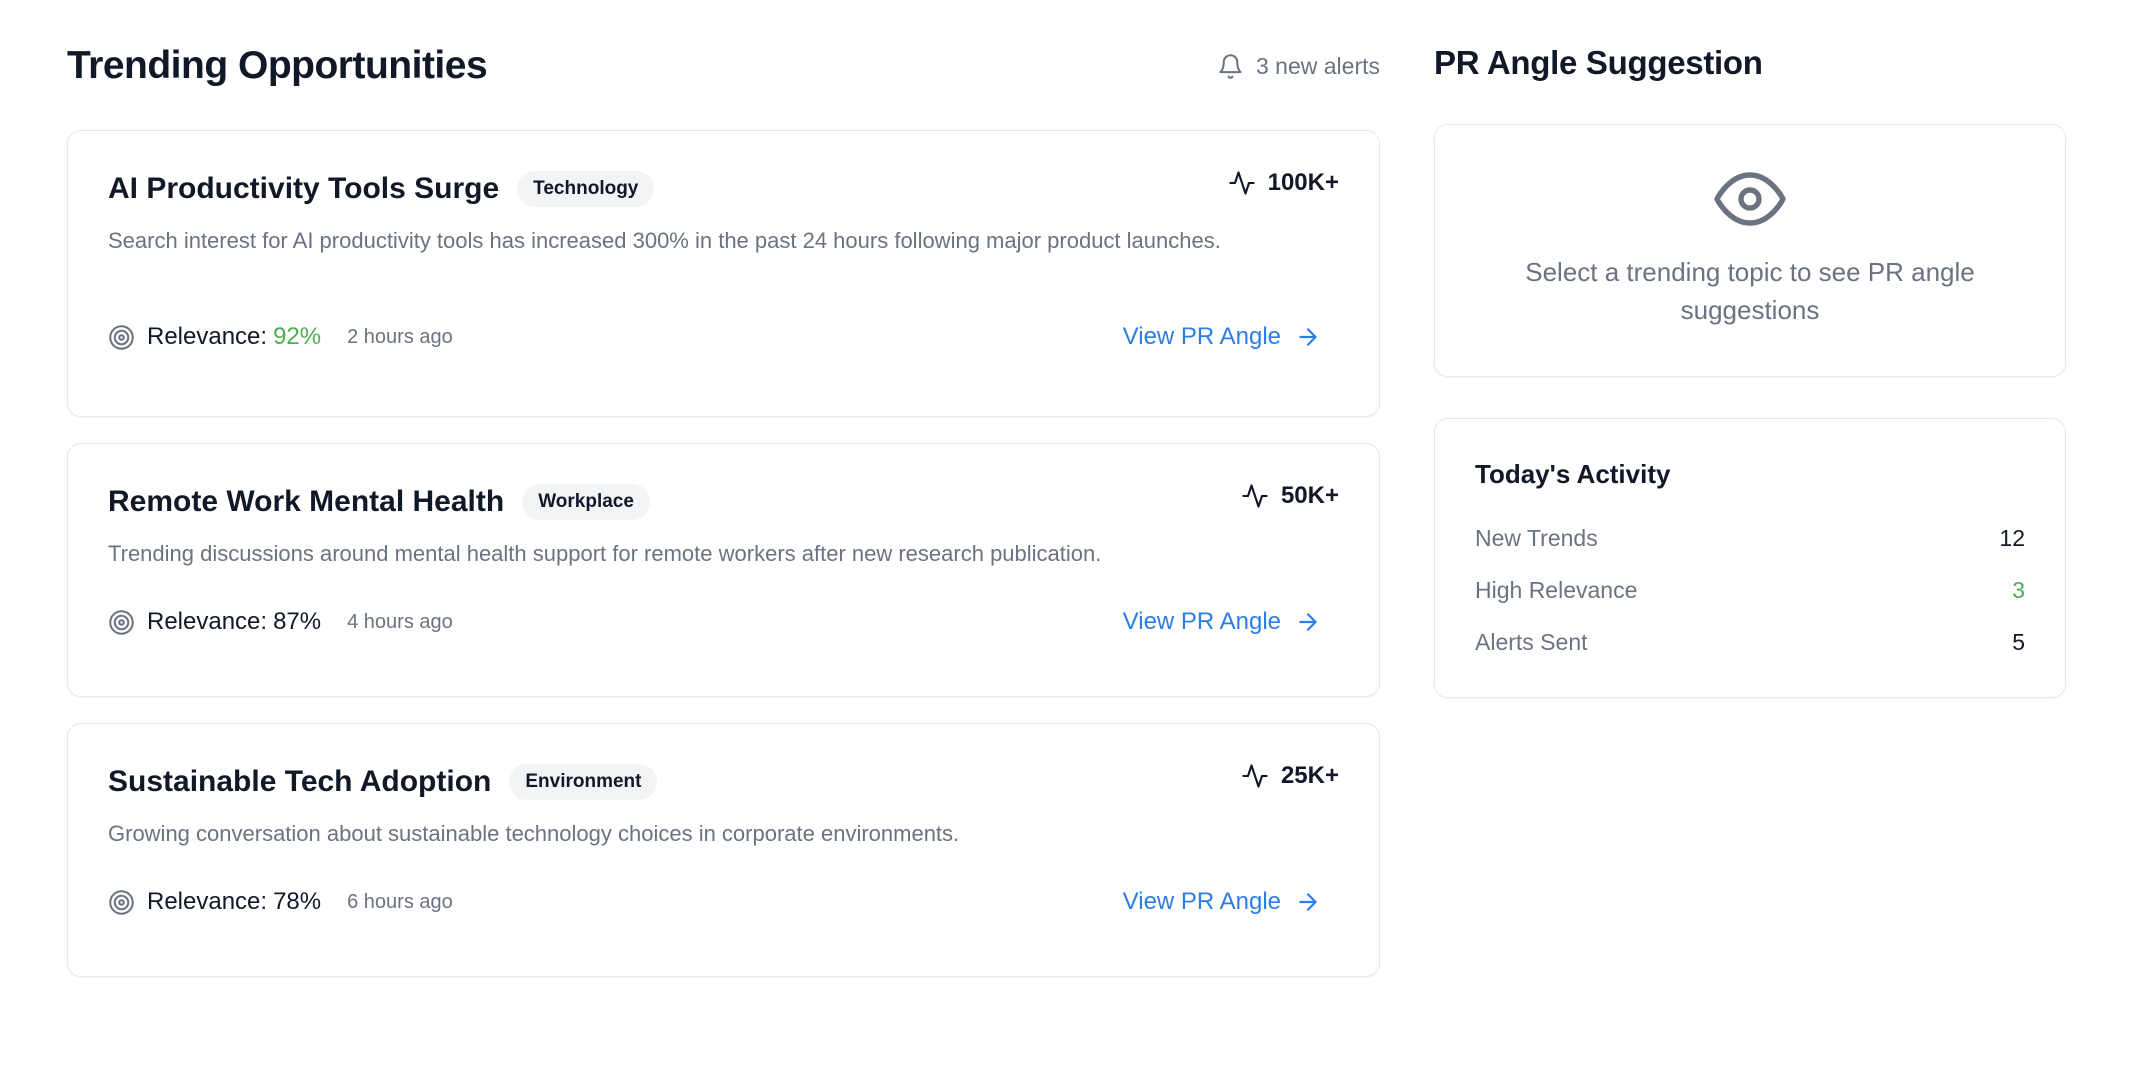  I want to click on search-volume-value: 25K+, so click(1309, 775).